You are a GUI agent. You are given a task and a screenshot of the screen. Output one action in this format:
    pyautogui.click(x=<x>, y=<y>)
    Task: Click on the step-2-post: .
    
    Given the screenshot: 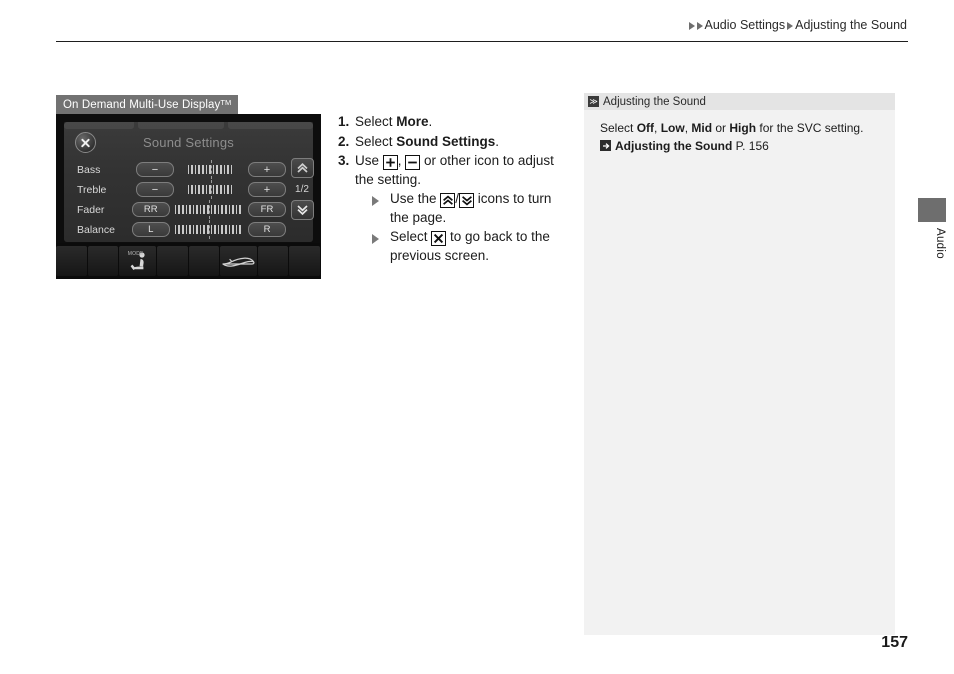 What is the action you would take?
    pyautogui.click(x=497, y=141)
    